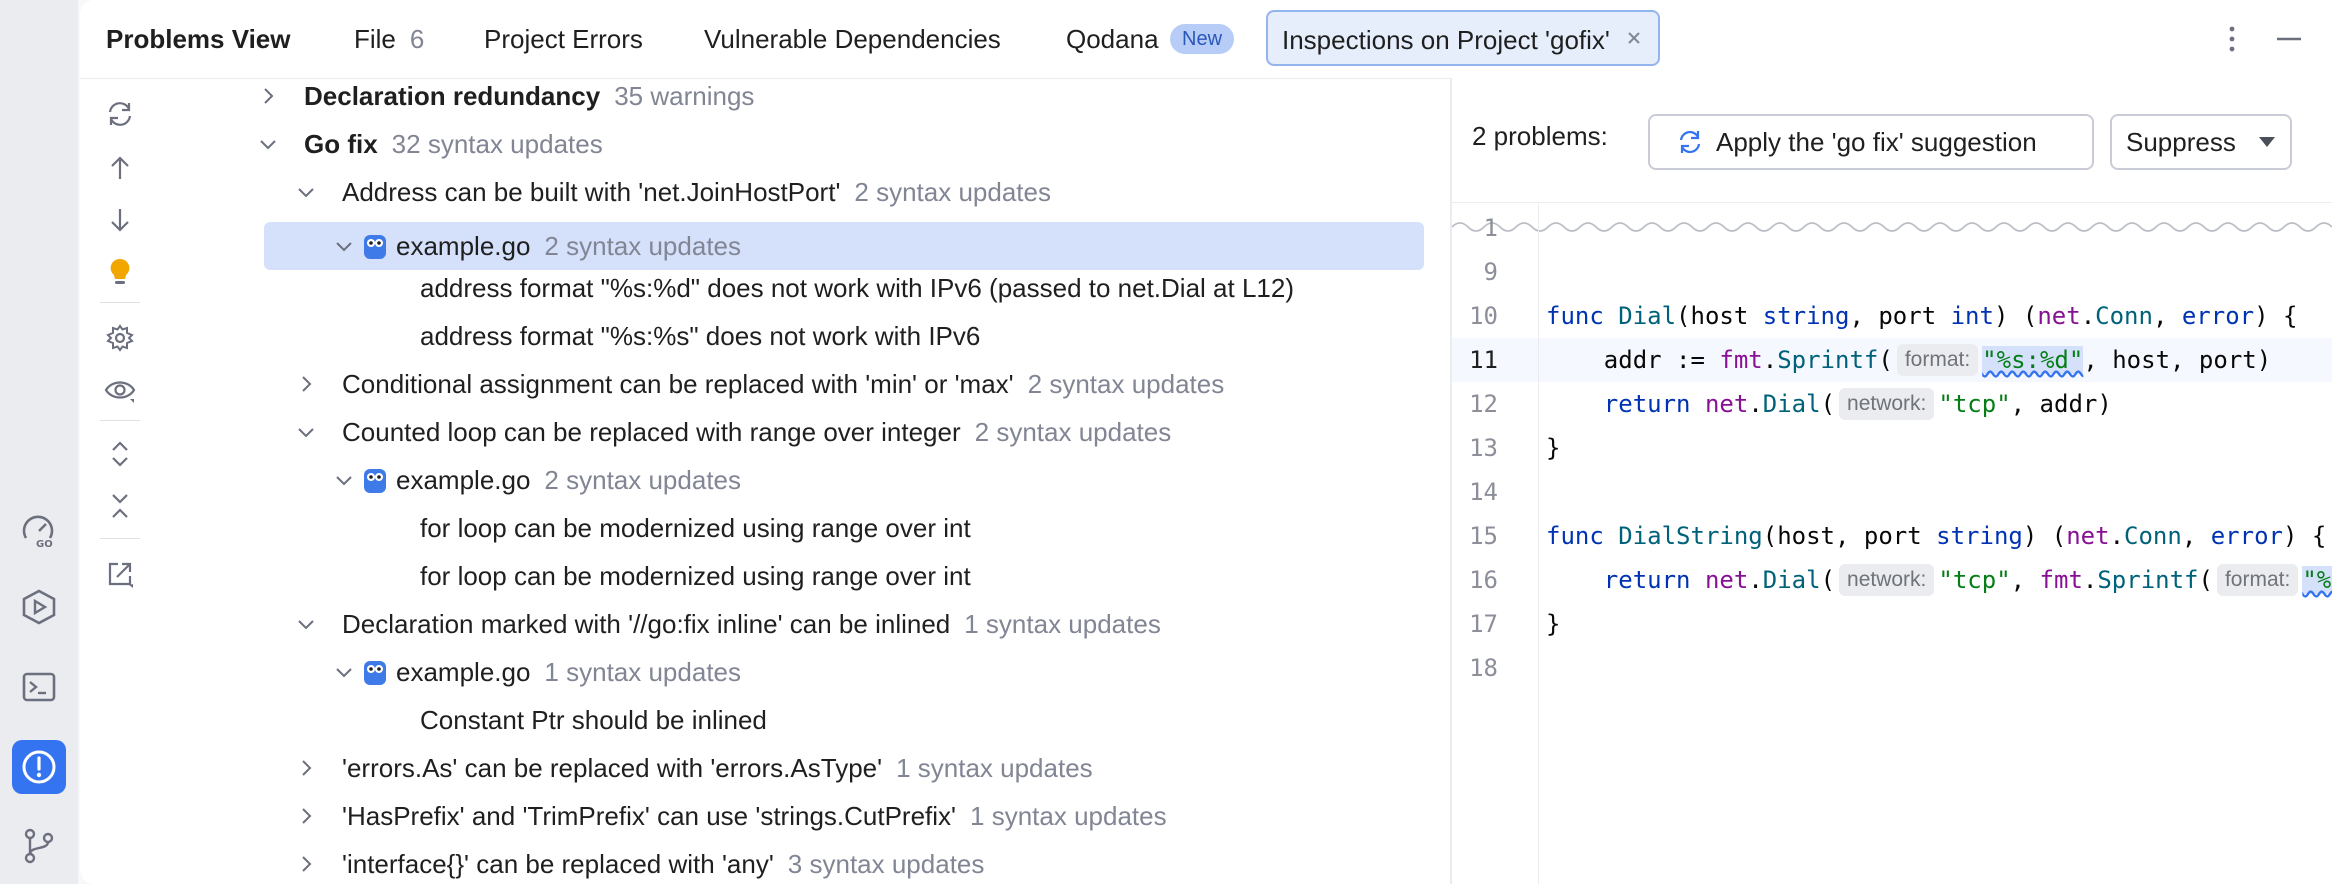 This screenshot has width=2332, height=884. What do you see at coordinates (1483, 668) in the screenshot?
I see `line-number: 18` at bounding box center [1483, 668].